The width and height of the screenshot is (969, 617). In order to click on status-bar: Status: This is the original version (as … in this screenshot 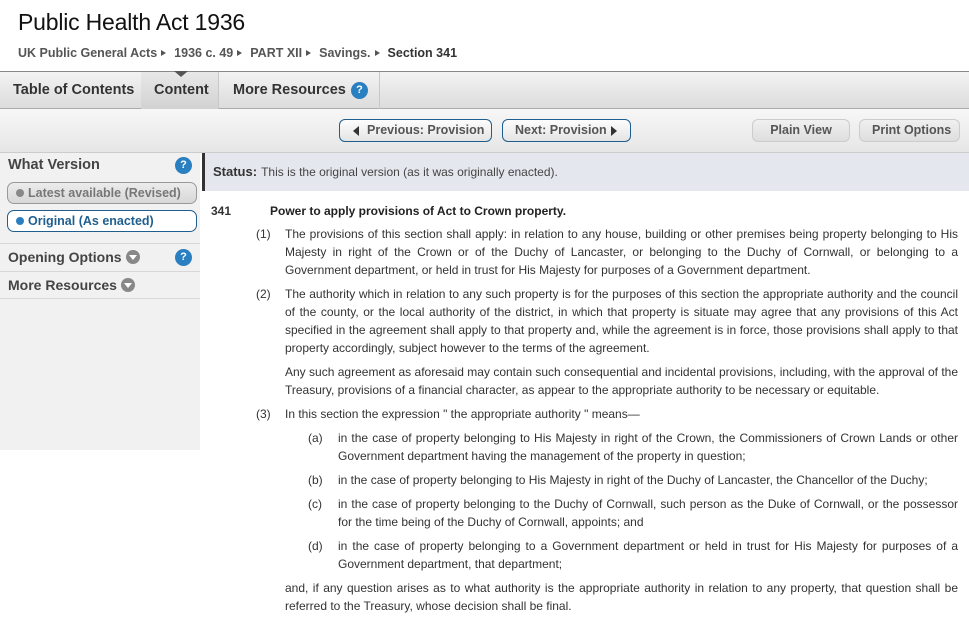, I will do `click(585, 172)`.